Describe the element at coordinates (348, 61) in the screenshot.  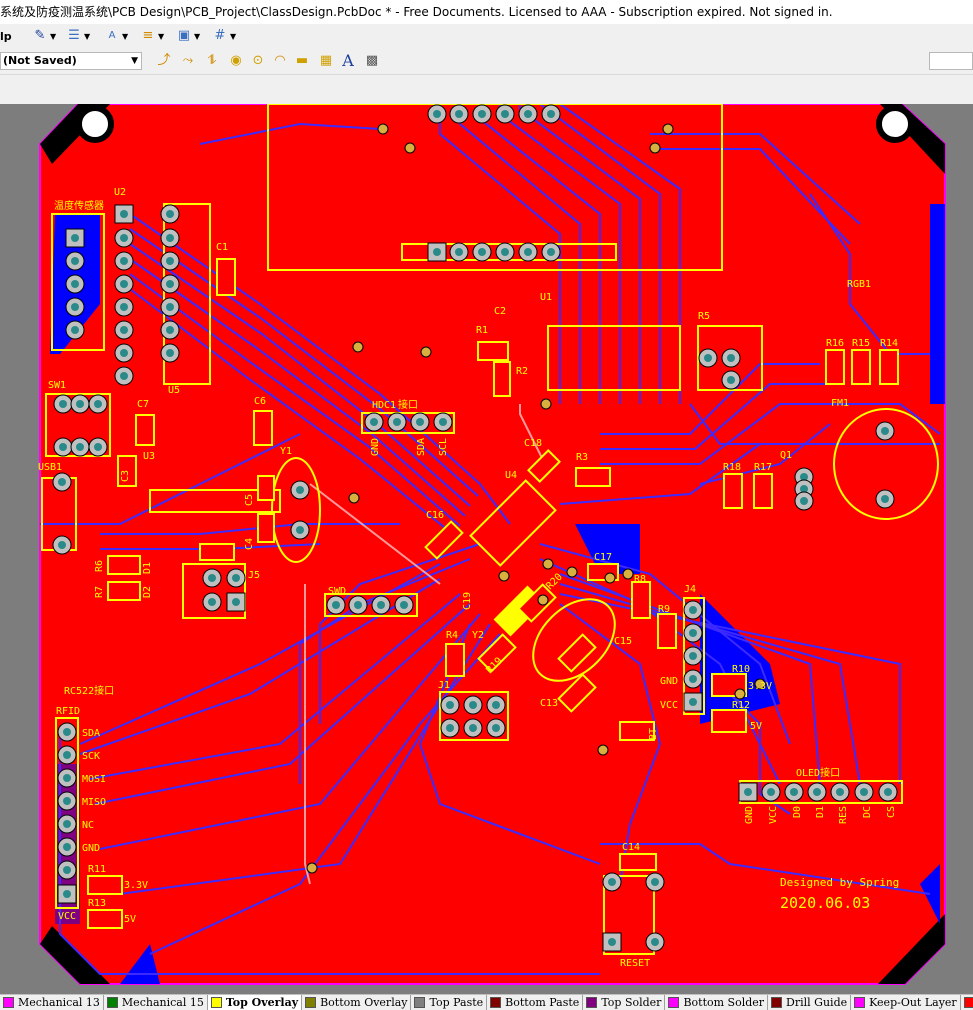
I see `place-string-button: A` at that location.